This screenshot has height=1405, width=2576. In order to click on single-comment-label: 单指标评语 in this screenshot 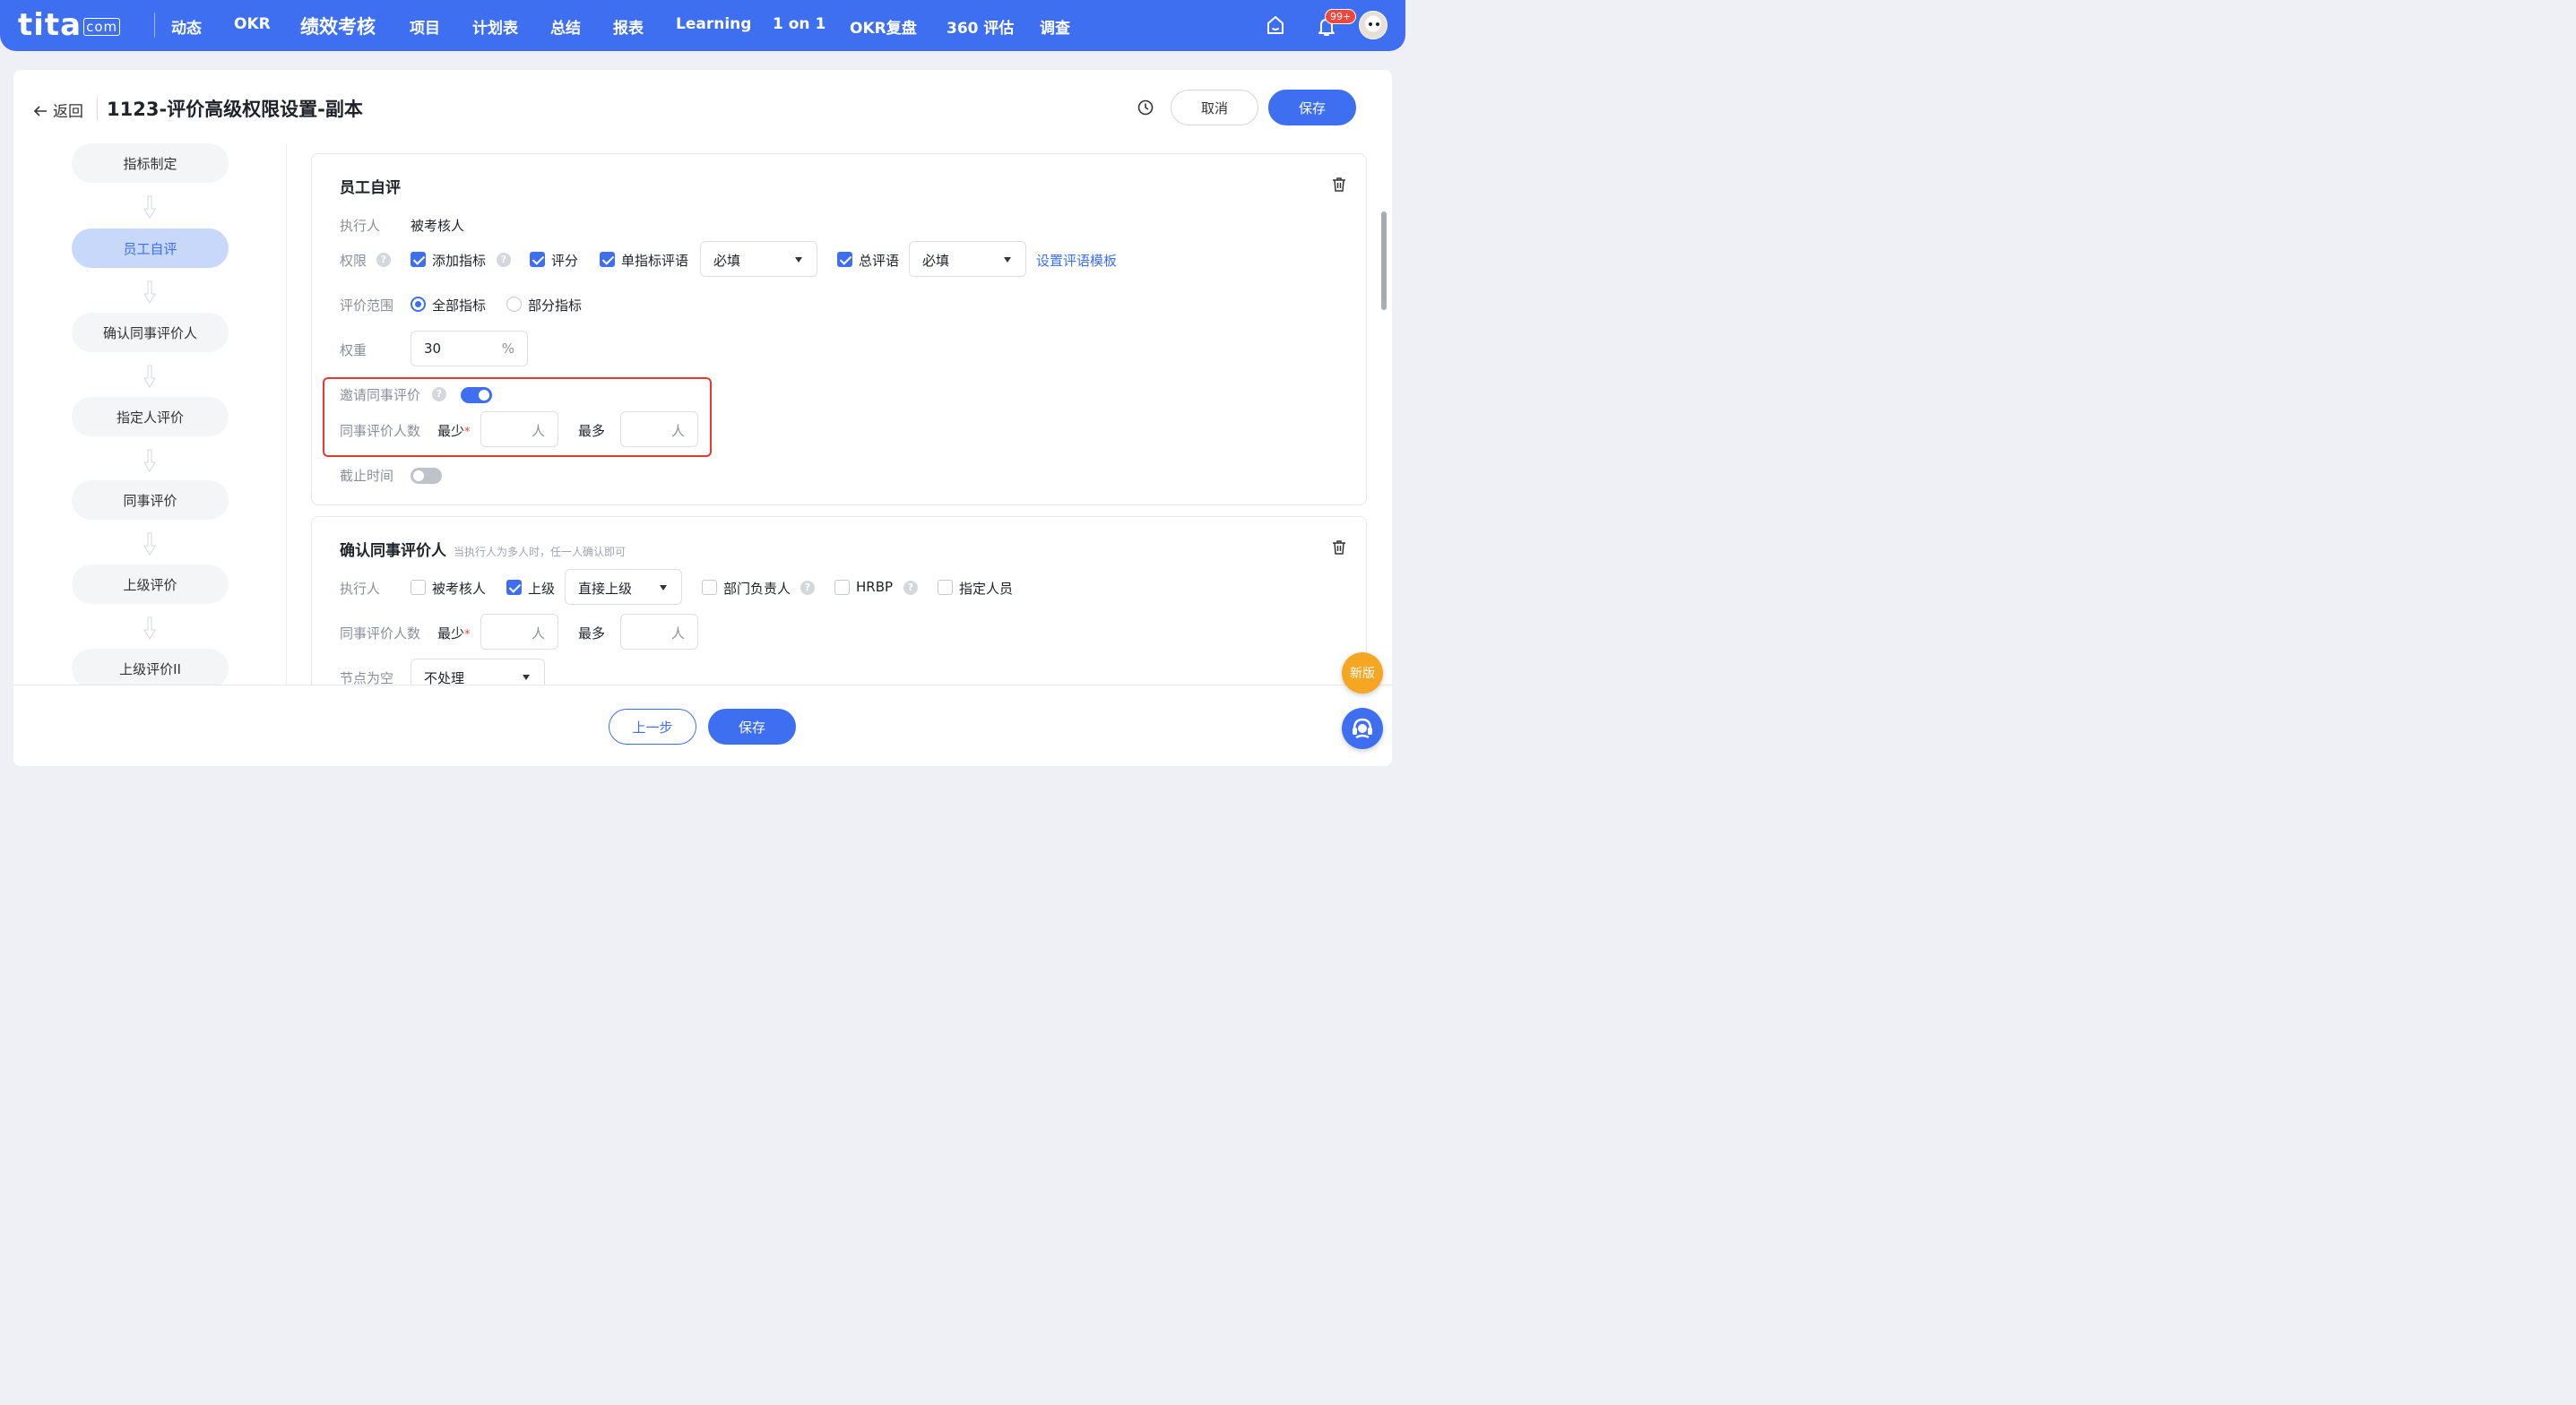, I will do `click(655, 261)`.